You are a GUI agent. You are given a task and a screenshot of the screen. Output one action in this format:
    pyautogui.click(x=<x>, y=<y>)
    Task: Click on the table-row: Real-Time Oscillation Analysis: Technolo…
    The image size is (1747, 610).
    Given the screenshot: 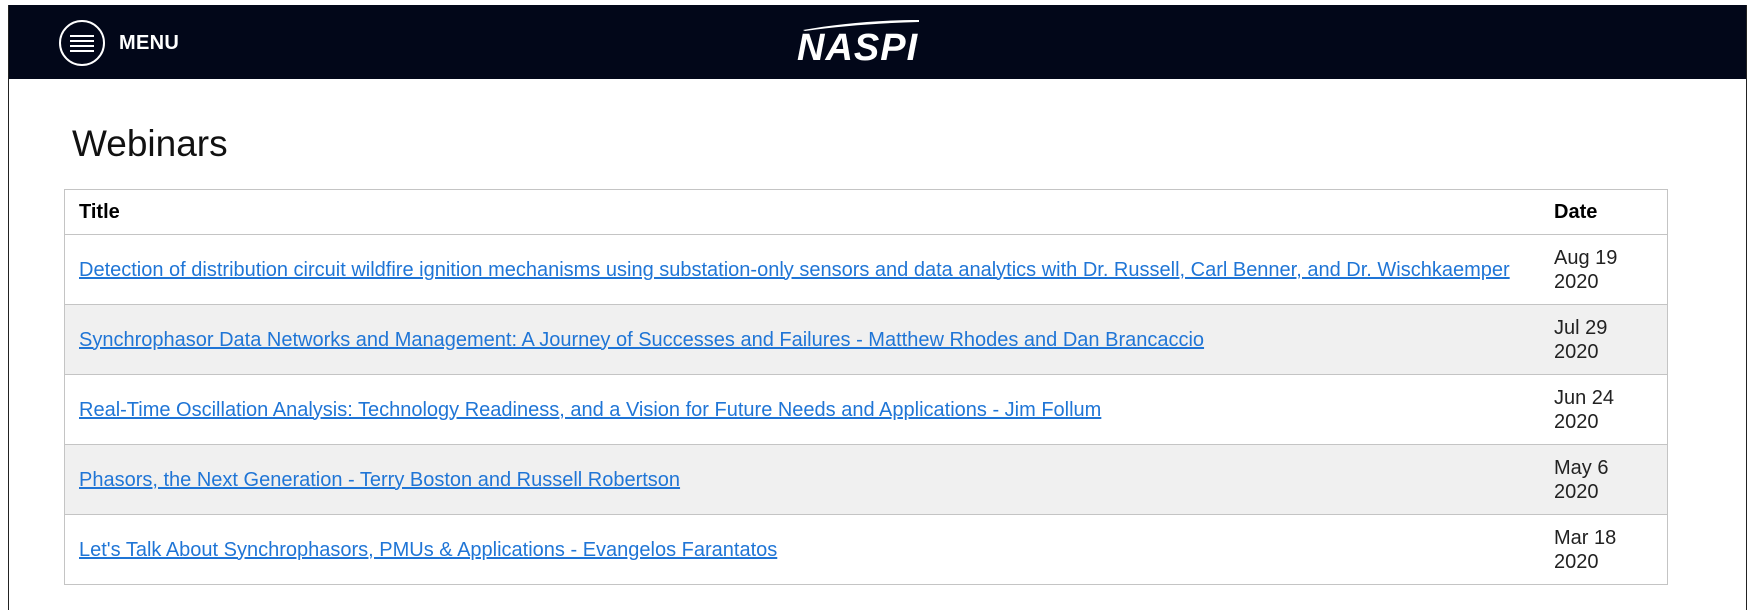 What is the action you would take?
    pyautogui.click(x=866, y=409)
    